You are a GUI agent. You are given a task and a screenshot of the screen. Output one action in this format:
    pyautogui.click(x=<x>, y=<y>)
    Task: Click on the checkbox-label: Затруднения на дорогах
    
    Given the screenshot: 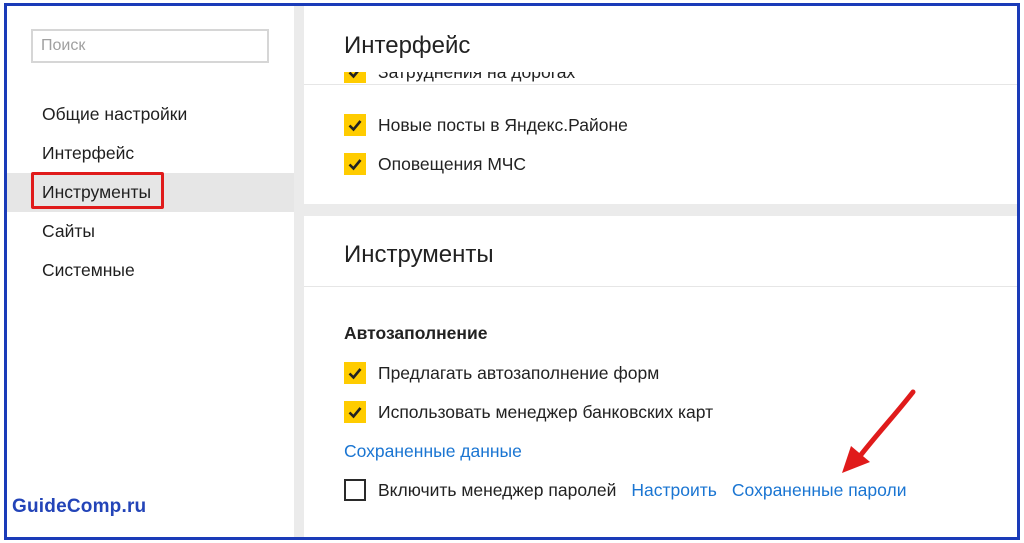 What is the action you would take?
    pyautogui.click(x=476, y=77)
    